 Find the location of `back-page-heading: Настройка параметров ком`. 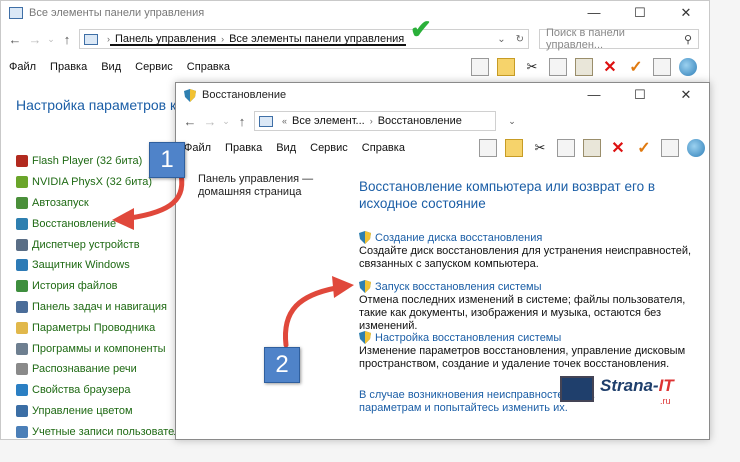

back-page-heading: Настройка параметров ком is located at coordinates (105, 105).